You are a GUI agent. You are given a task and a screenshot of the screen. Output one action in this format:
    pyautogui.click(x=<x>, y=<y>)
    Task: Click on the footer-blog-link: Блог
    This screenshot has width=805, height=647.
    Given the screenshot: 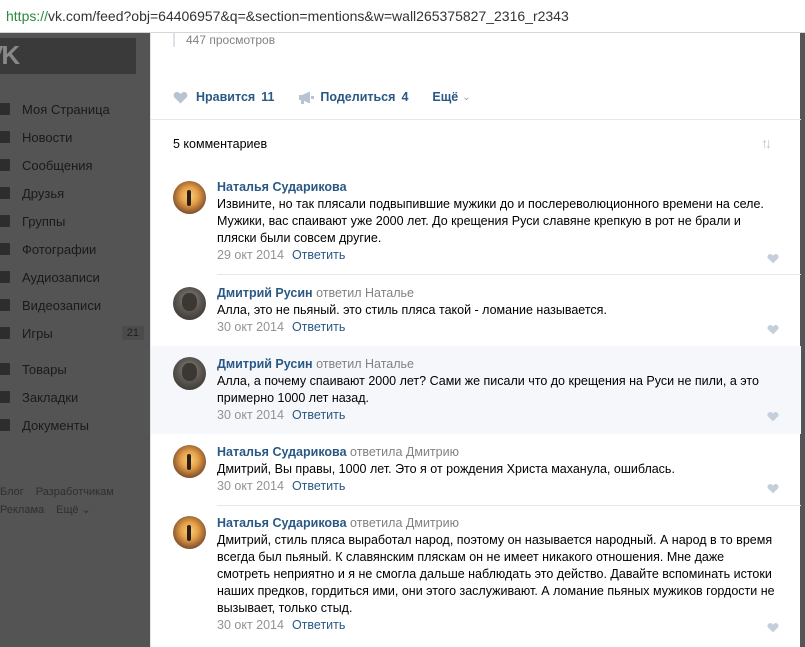 What is the action you would take?
    pyautogui.click(x=12, y=492)
    